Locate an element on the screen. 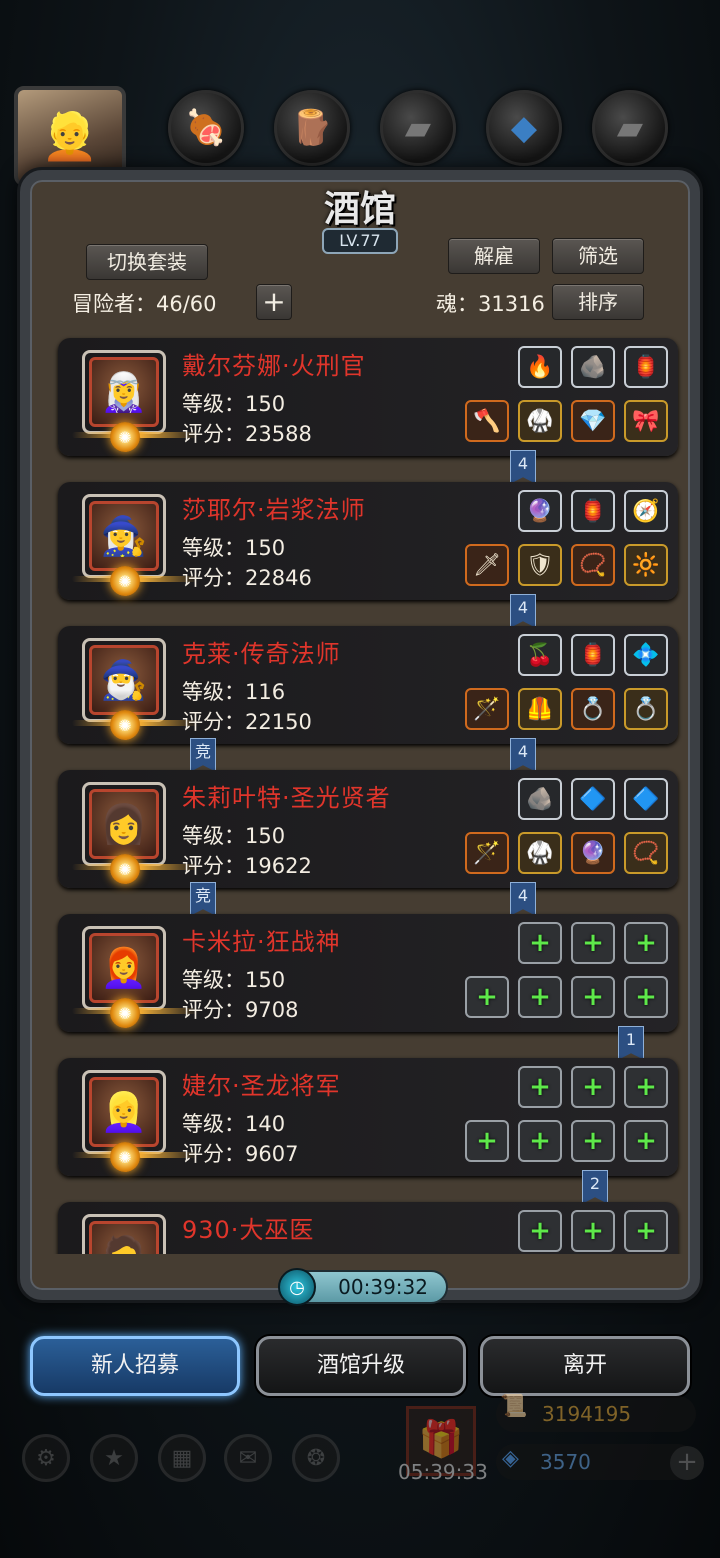 This screenshot has height=1558, width=720. gear-slot: 💎 is located at coordinates (593, 421).